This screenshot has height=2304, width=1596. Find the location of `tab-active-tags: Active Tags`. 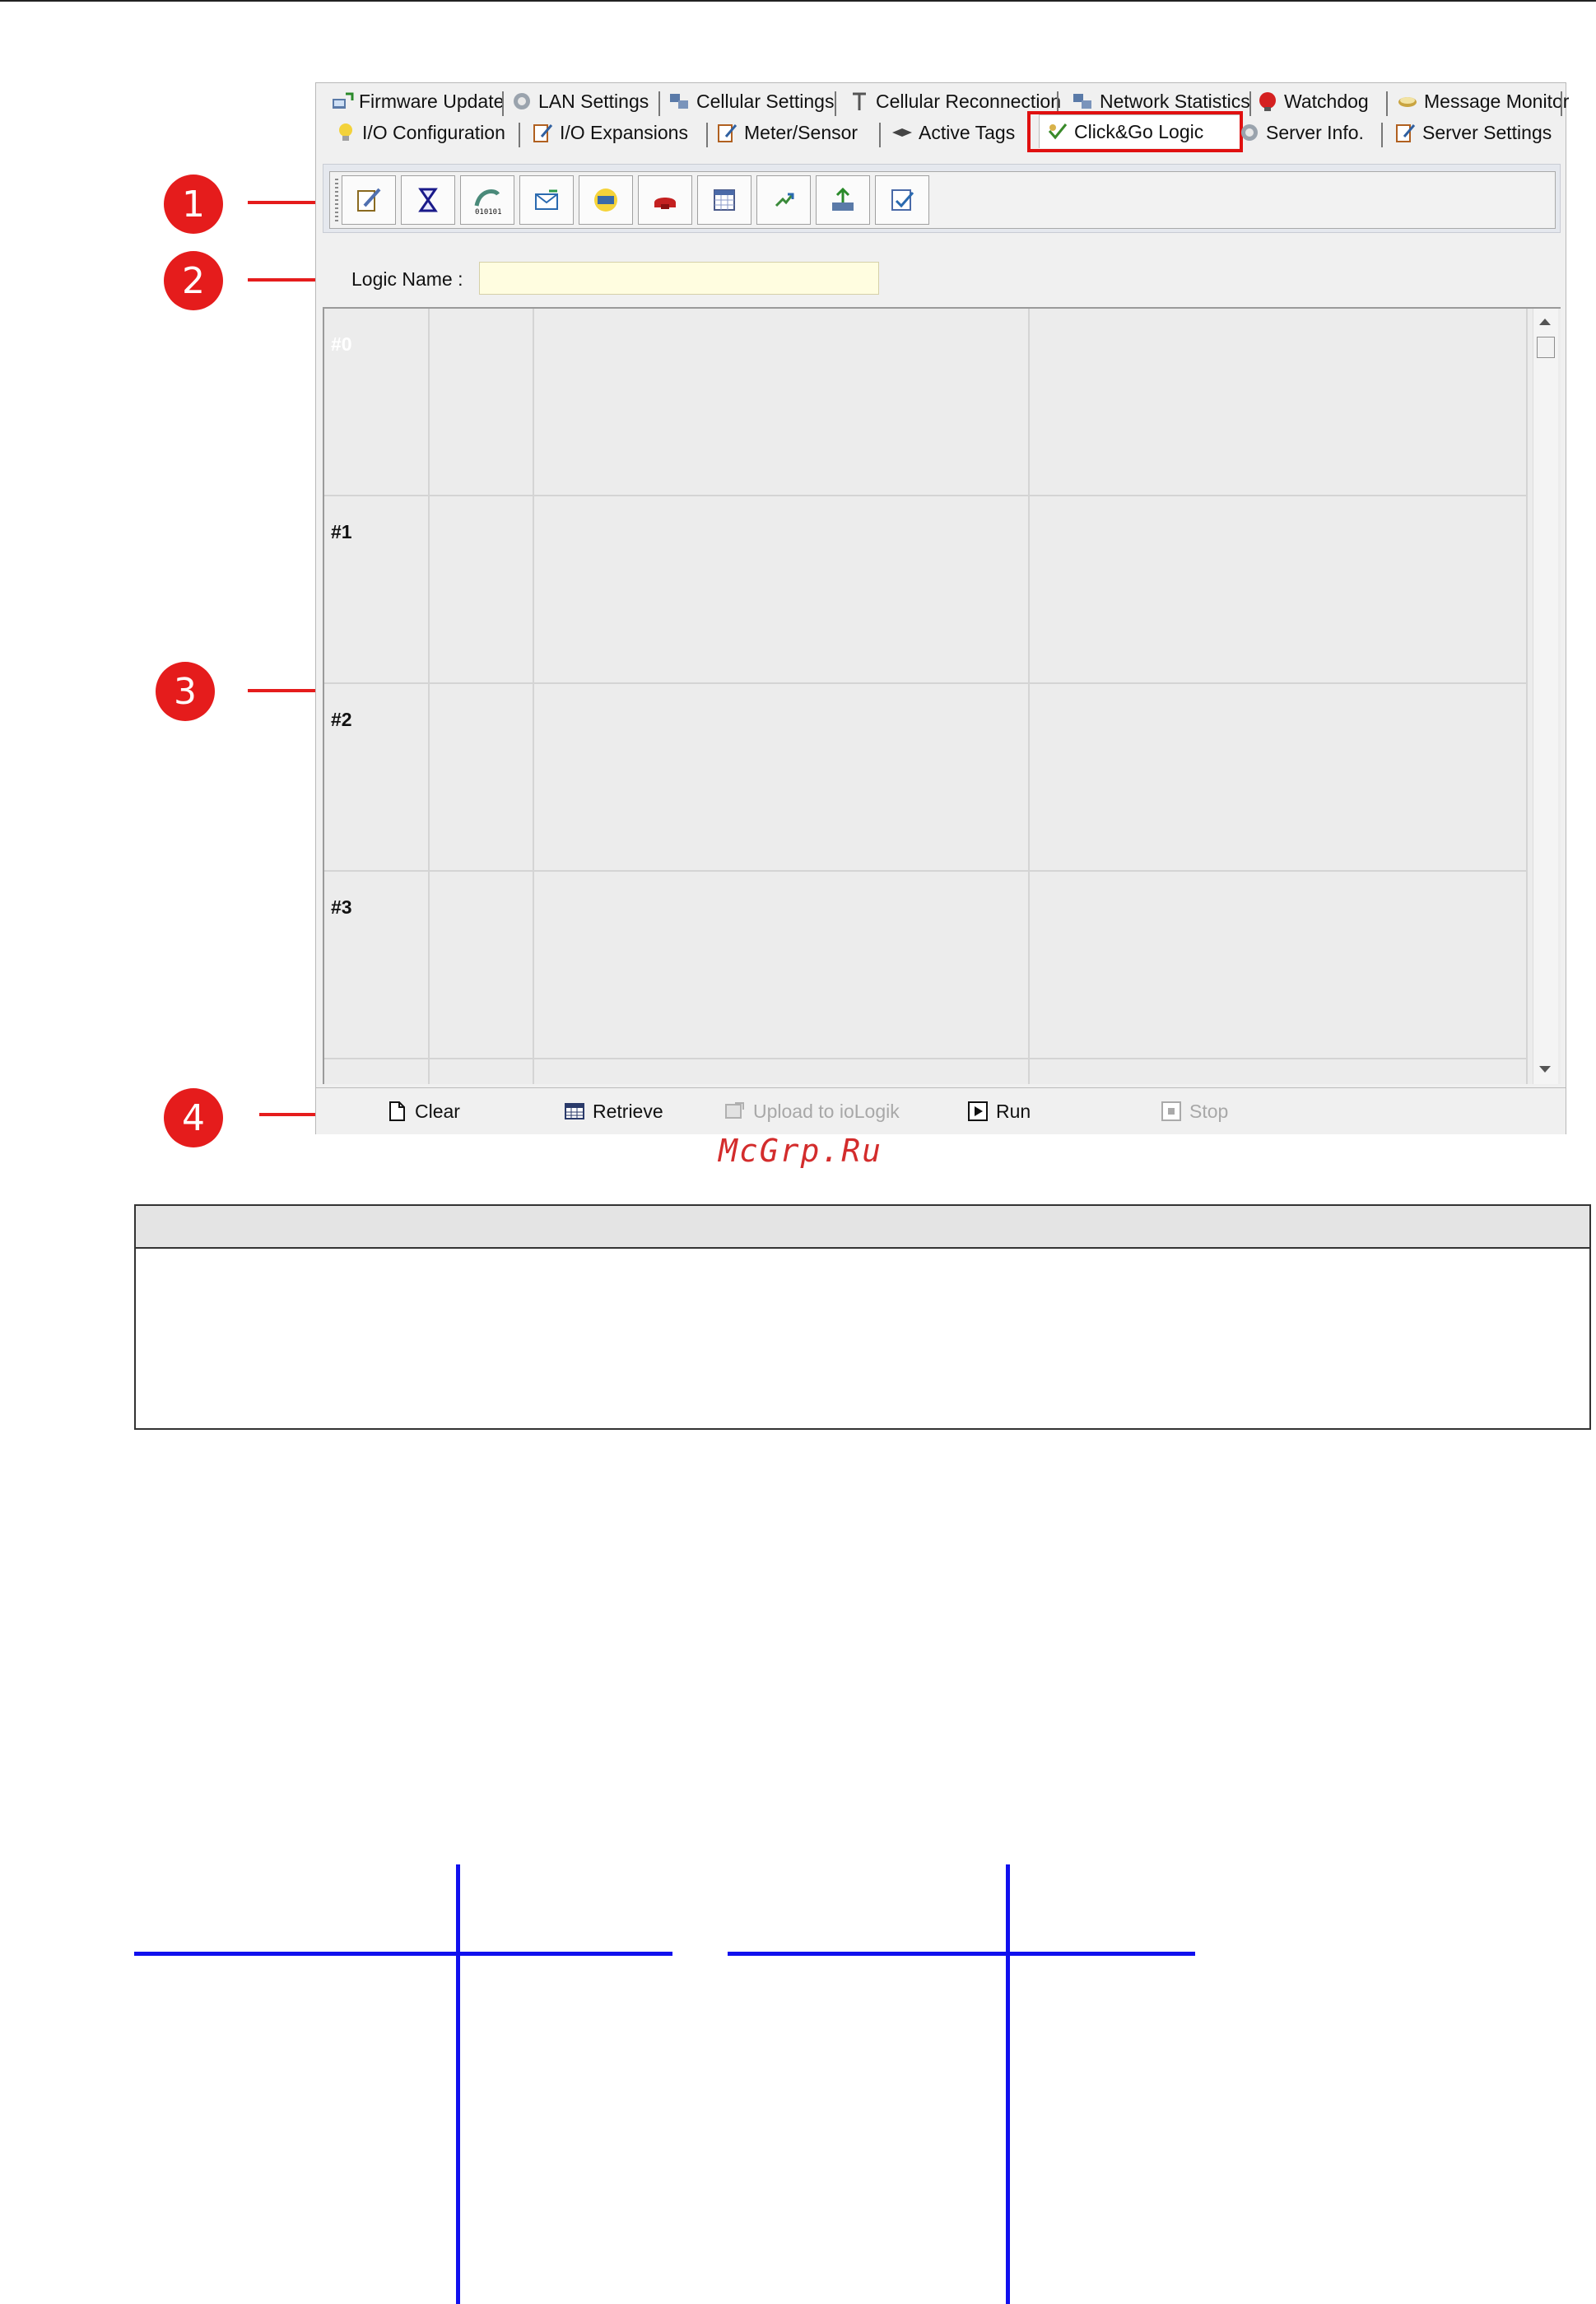

tab-active-tags: Active Tags is located at coordinates (953, 132).